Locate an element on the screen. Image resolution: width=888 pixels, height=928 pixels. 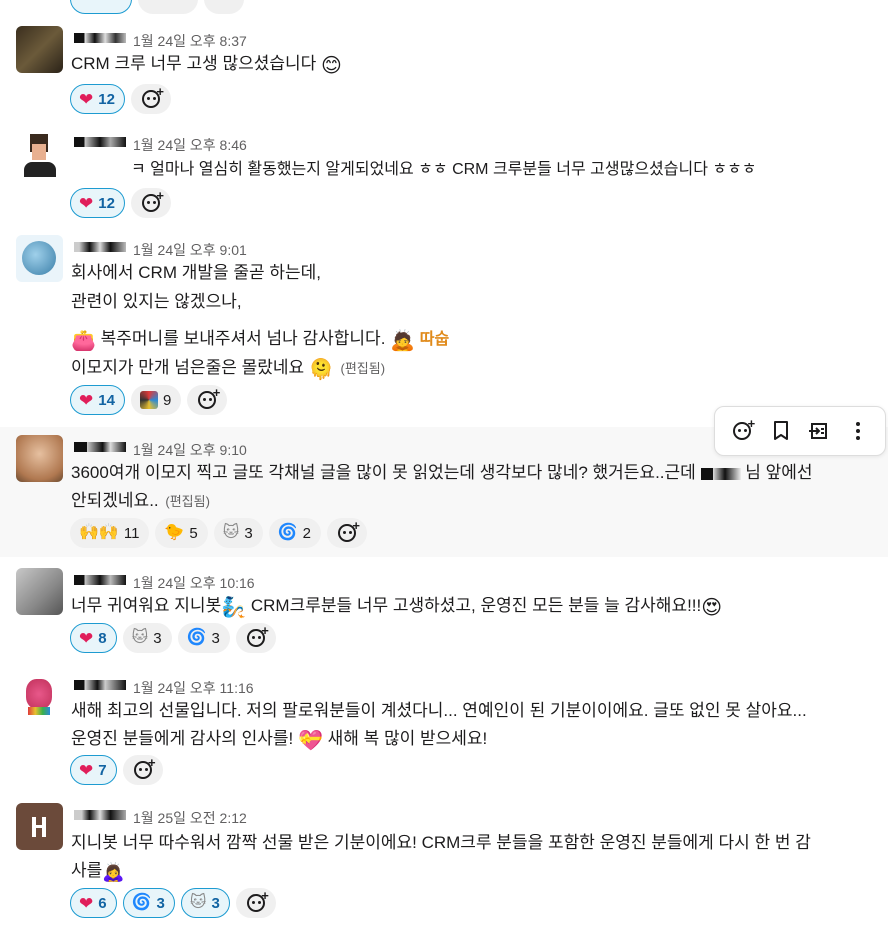
timestamp: 1월 25일 오전 2:12 is located at coordinates (190, 818).